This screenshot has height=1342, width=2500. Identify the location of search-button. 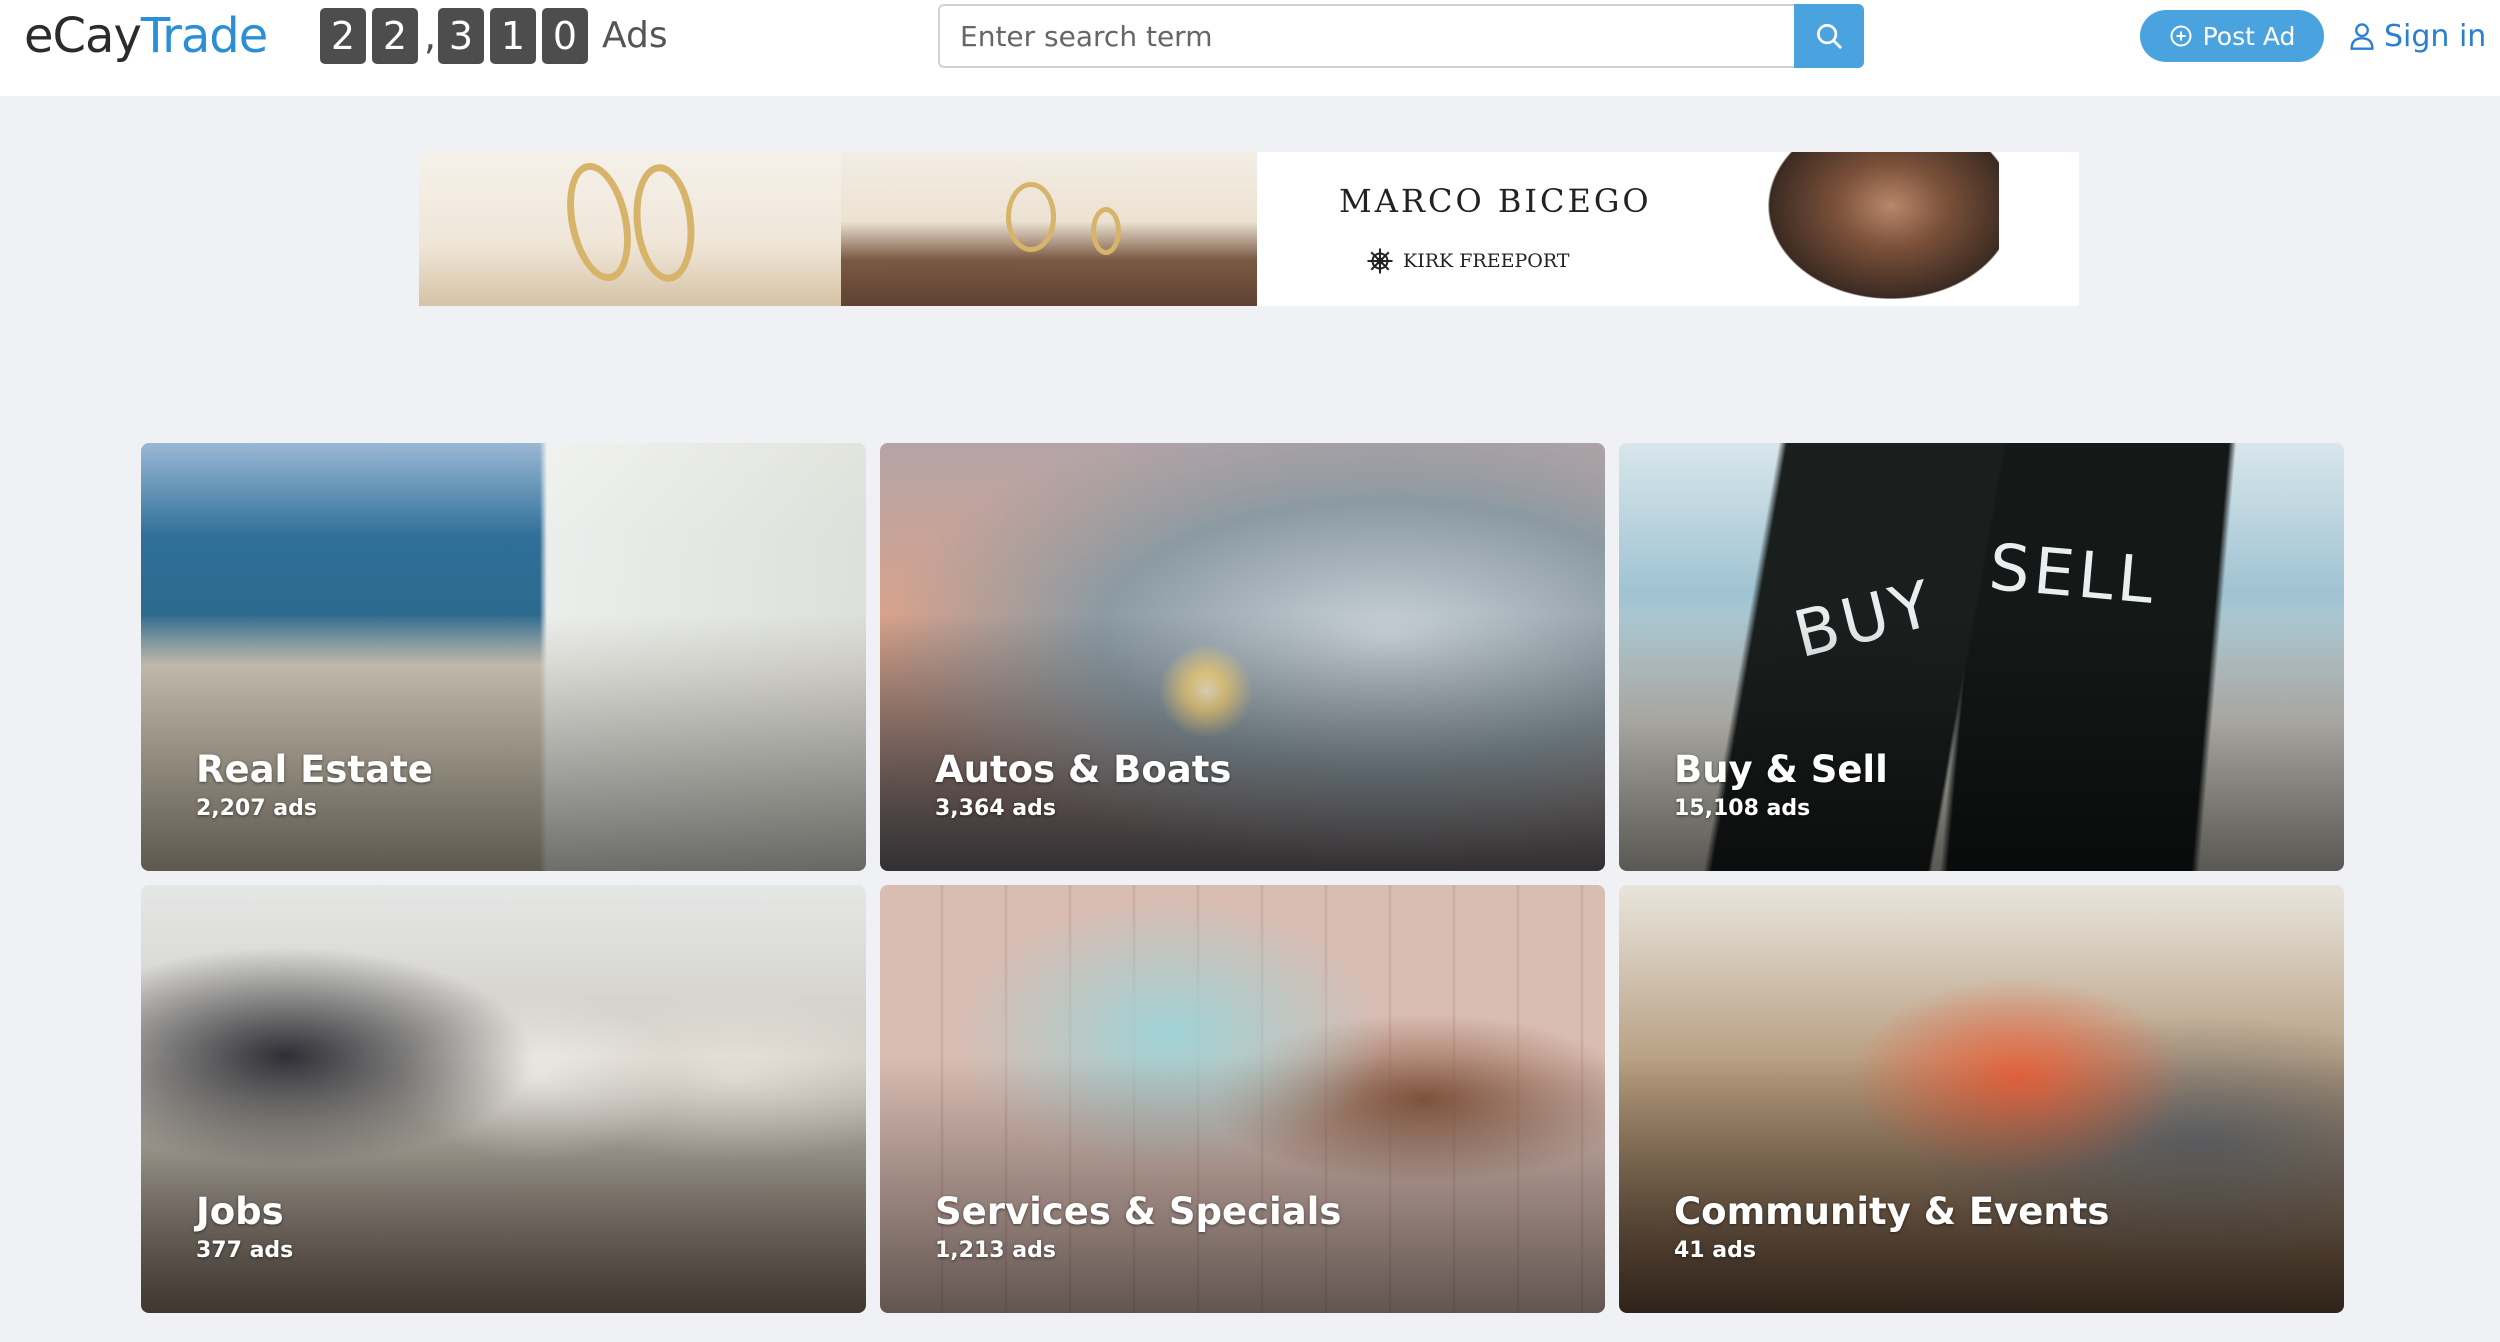
(1829, 36).